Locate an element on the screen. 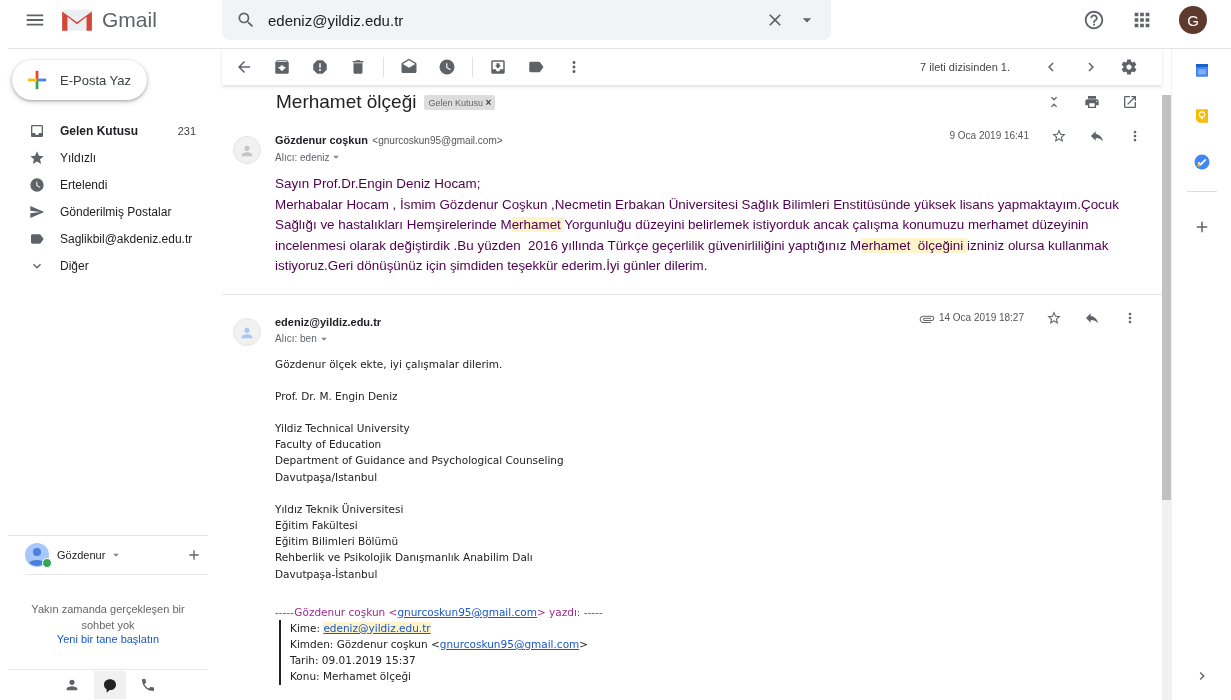  message-paragraph: Merhabalar Hocam , İsmim Gözdenur Coşkun ,Necmetin Erbakan Üniversitesi Sağlık Bilimleri Enstitüsünde yüksek lisans yapmaktayım.Çocuk Sağlığı ve hastalıkları Hemşirelerinde Merhamet Yorgunluğu düzeyini belirlemek istiyorduk ancak çalışma konumuzu merhamet düzeyinin incelenmesi olarak değiştirdik .Bu yüzden 2016 yıllında Türkçe geçerlilik güvenirliliğini yaptığınız Merhamet ölçeğini izniniz olursa kullanmak istiyoruz.Geri dönüşünüz için şimdiden teşekkür ederim.İyi günler dilerim. is located at coordinates (697, 235).